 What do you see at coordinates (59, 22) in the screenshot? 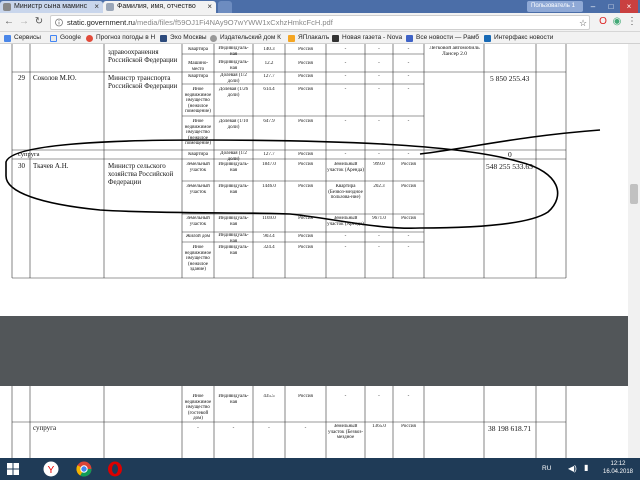
I see `page-info-icon` at bounding box center [59, 22].